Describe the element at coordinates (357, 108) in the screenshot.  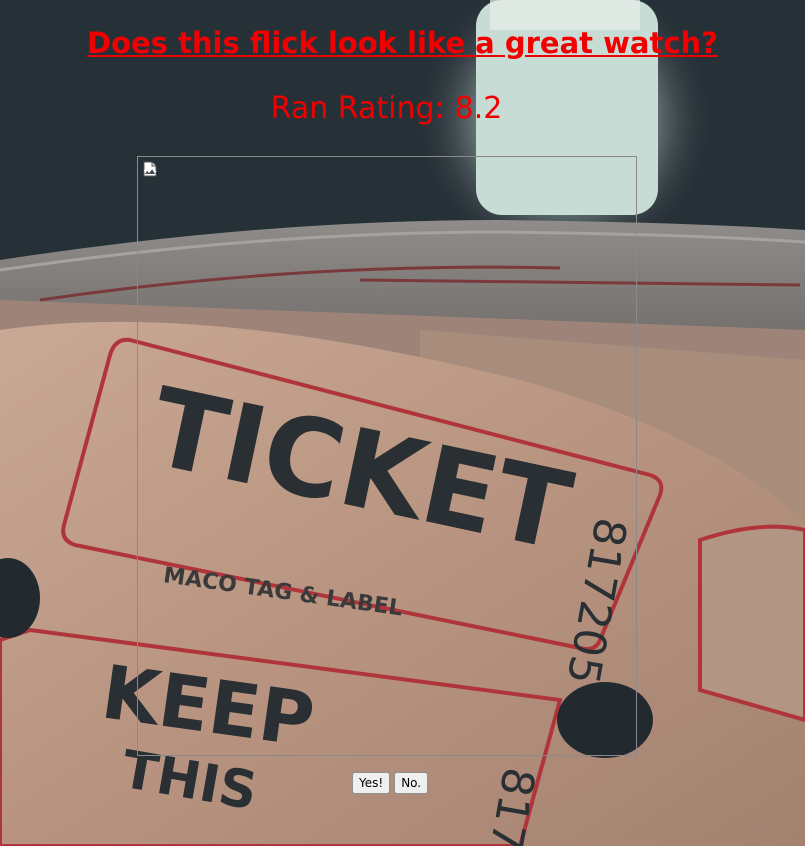
I see `rating-label: Ran Rating:` at that location.